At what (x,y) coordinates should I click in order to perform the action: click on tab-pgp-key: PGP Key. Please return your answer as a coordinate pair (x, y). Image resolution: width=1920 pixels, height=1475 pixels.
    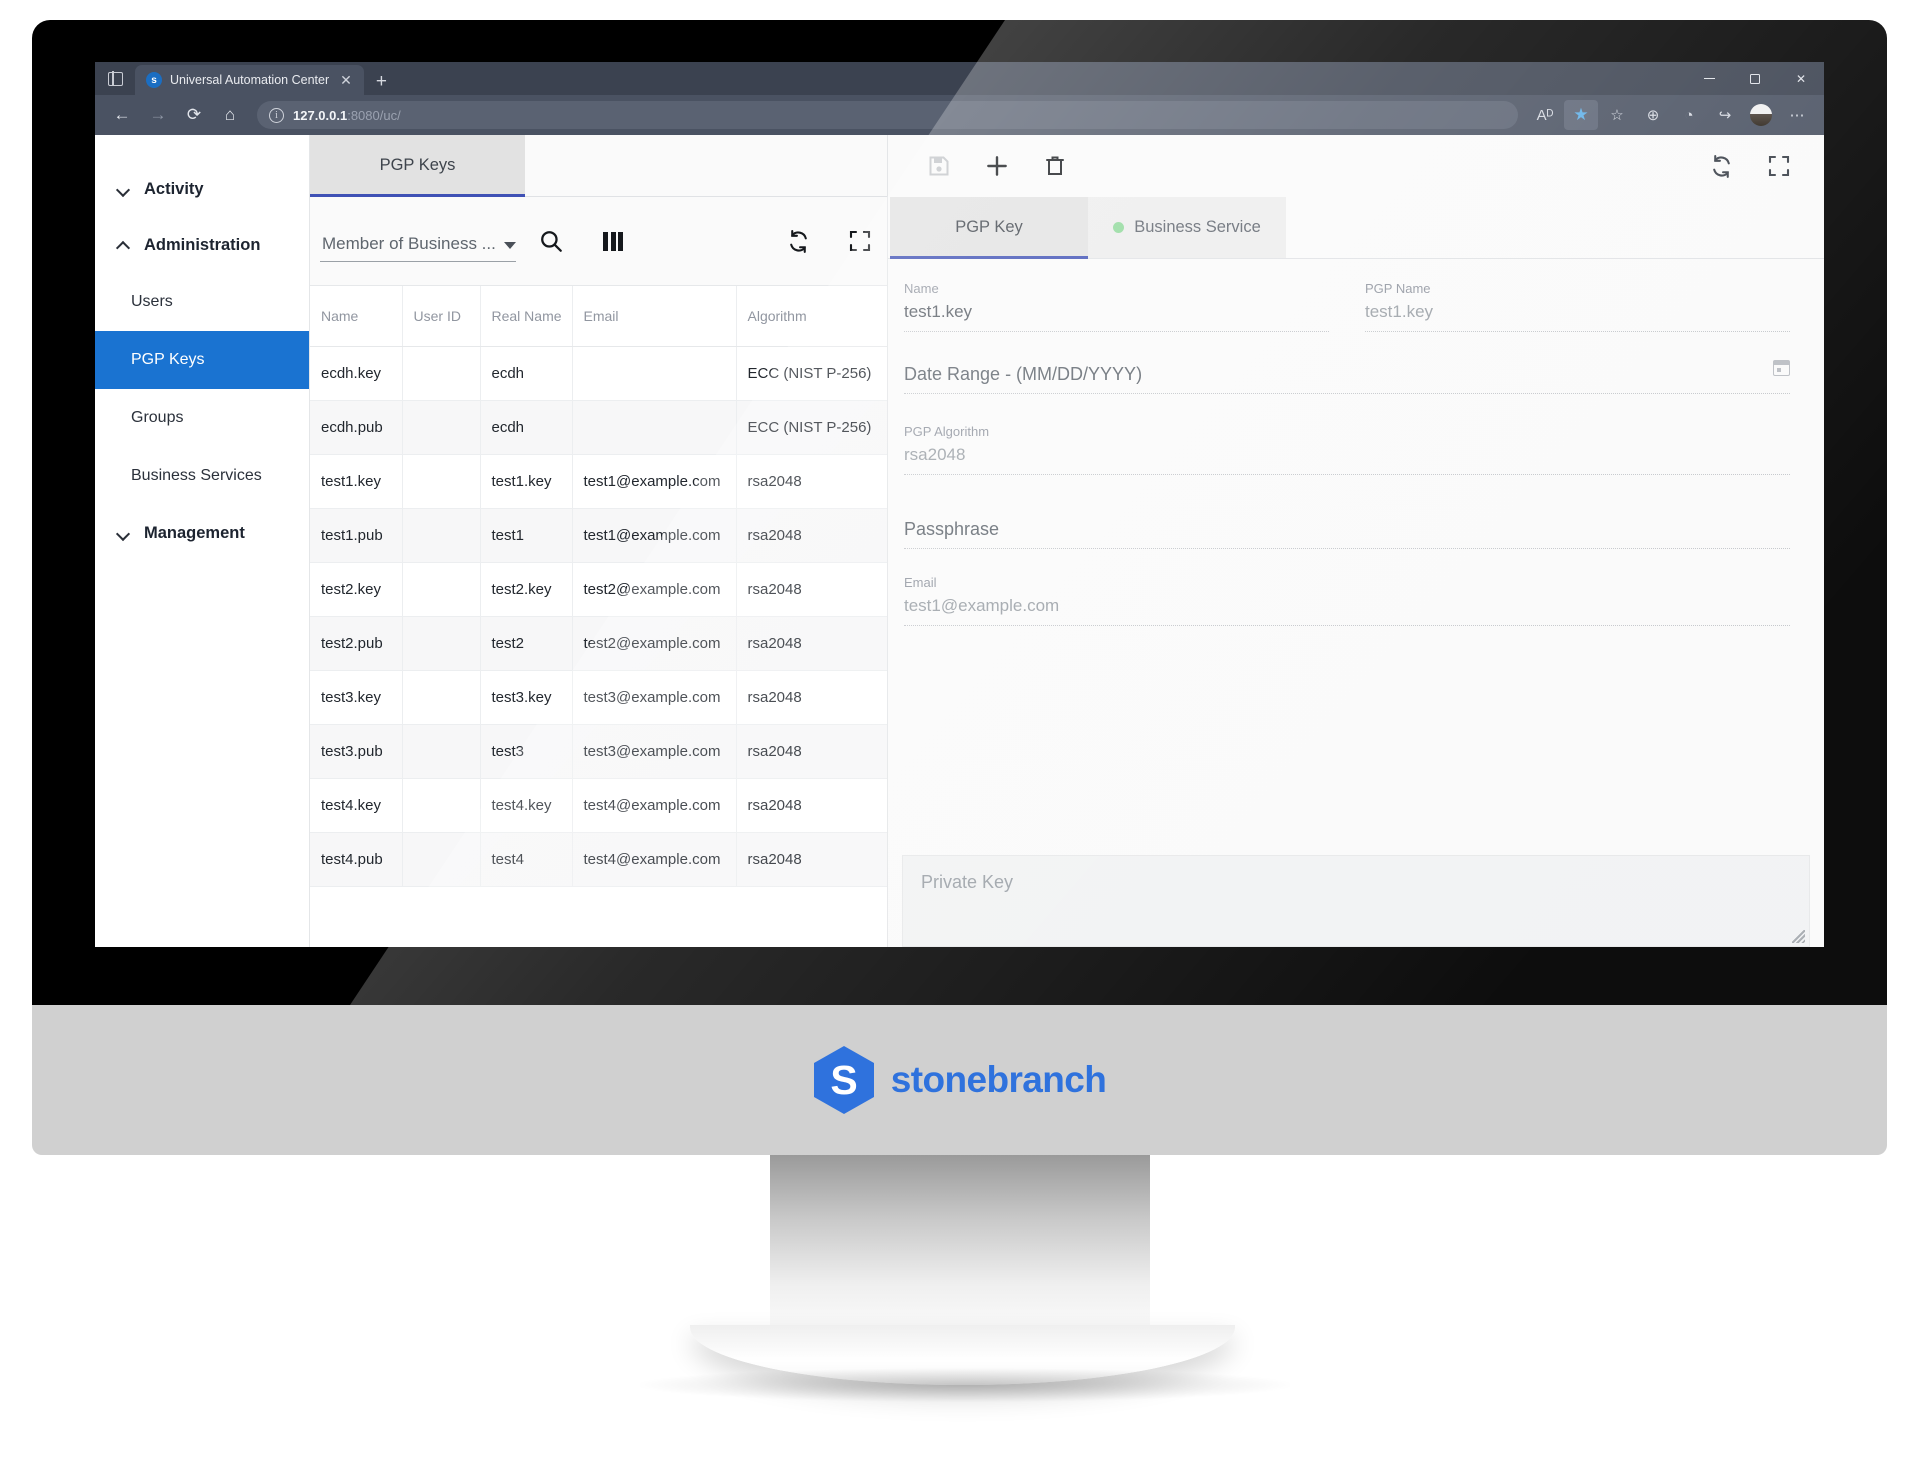
    Looking at the image, I should click on (989, 228).